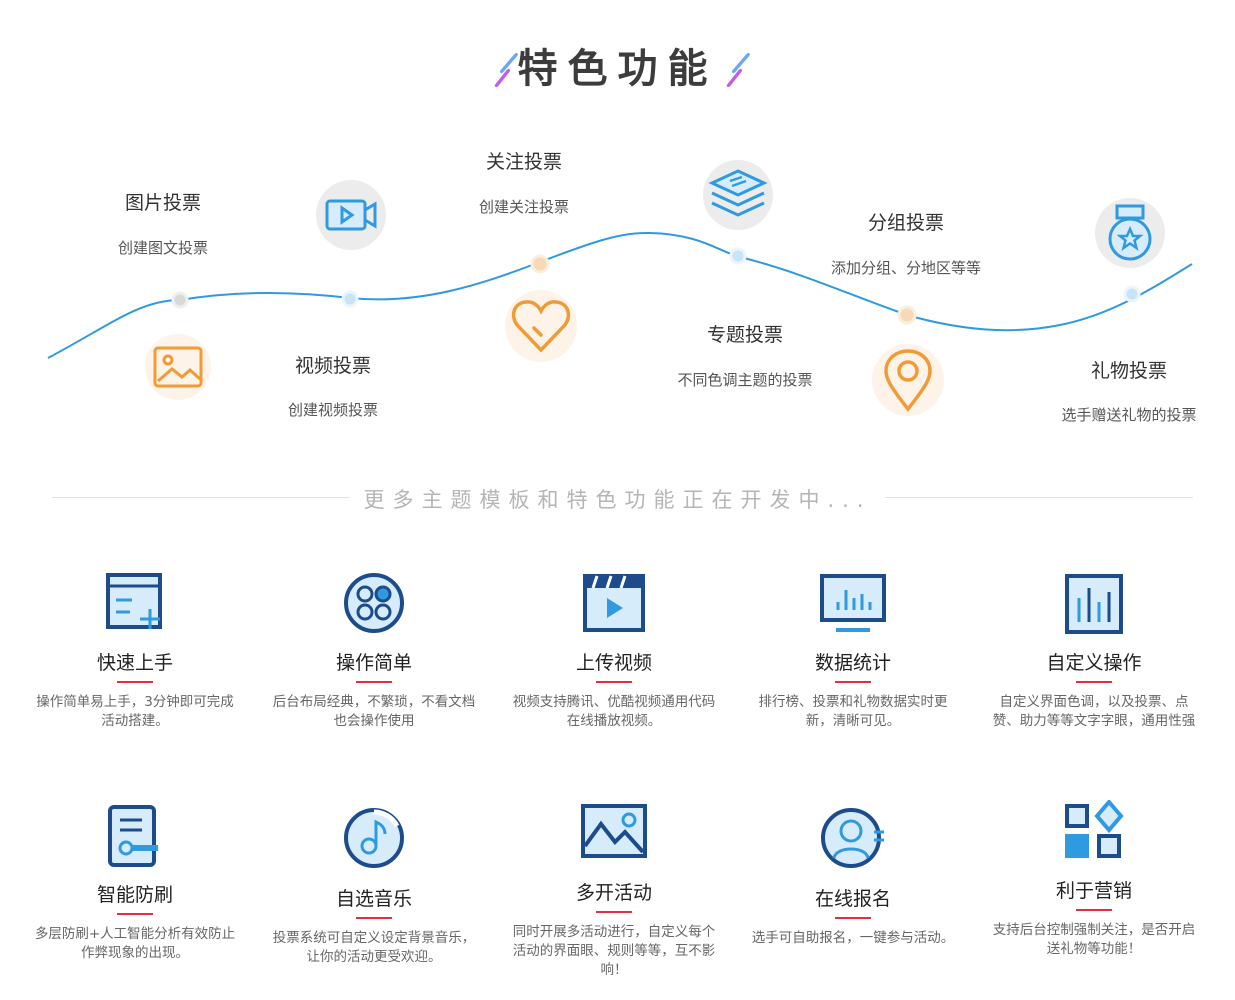 Image resolution: width=1235 pixels, height=1000 pixels. What do you see at coordinates (614, 607) in the screenshot?
I see `clapper-icon` at bounding box center [614, 607].